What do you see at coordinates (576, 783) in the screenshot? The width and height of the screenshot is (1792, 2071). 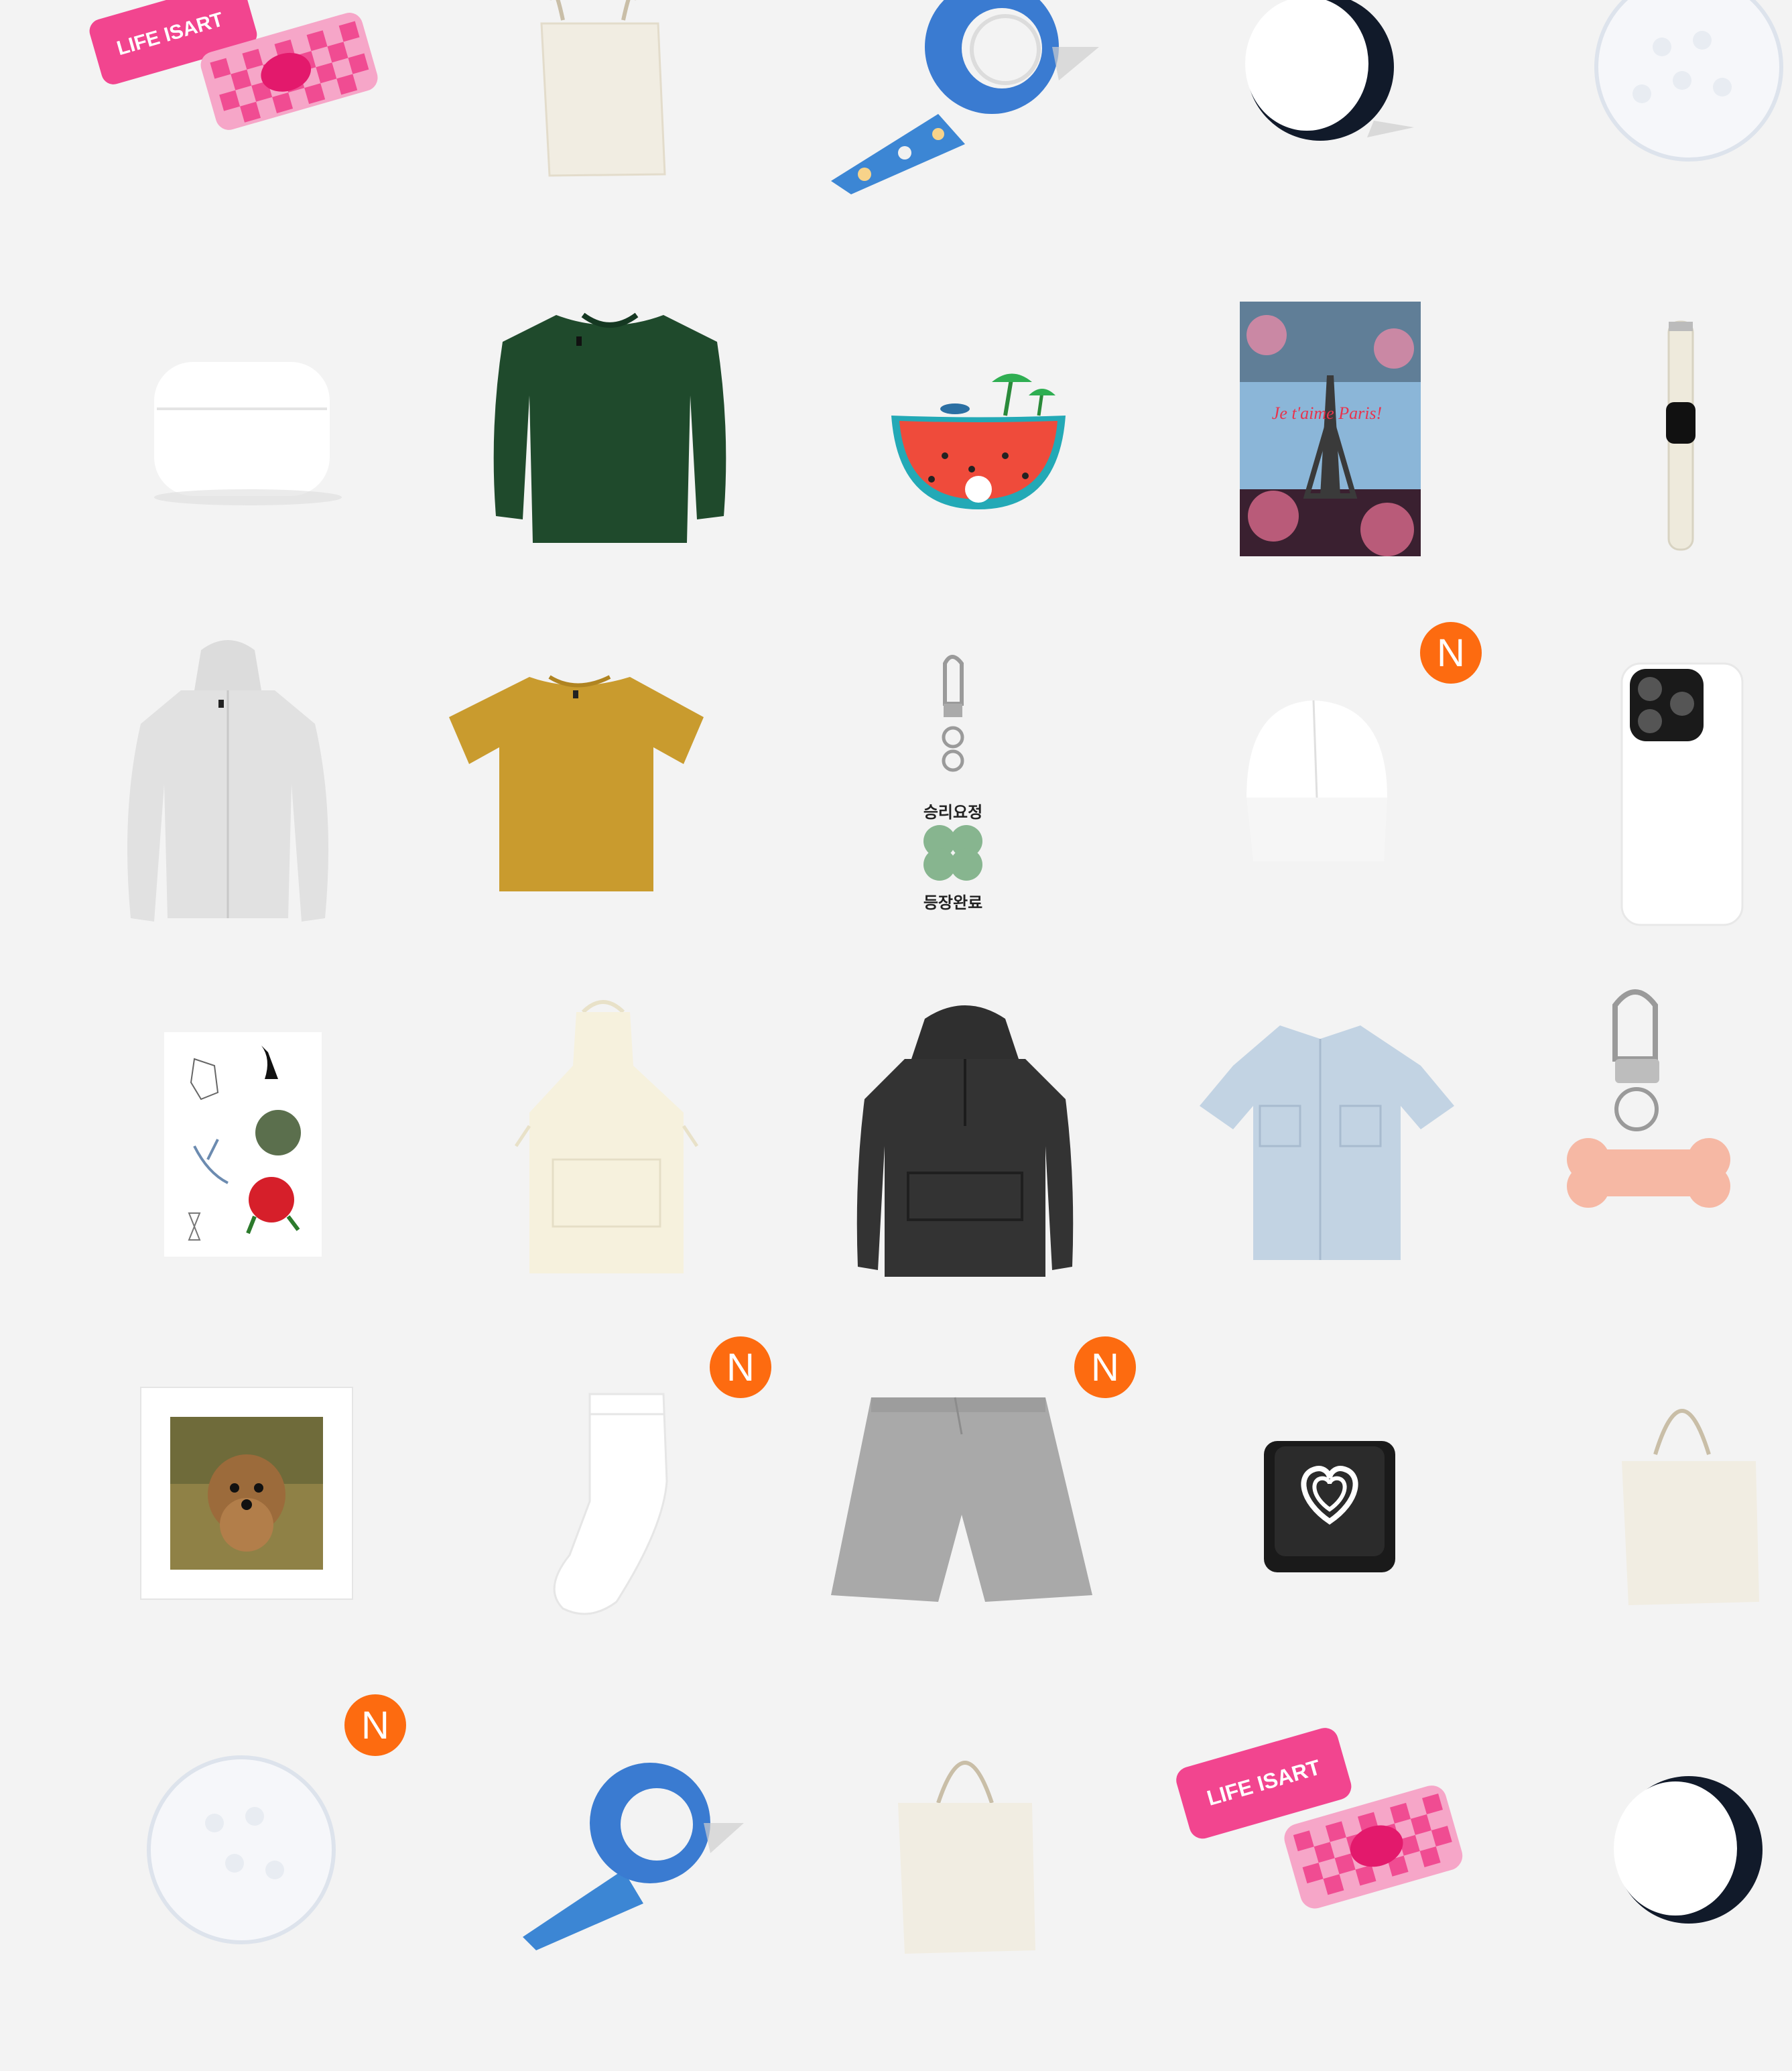 I see `t-shirt-mustard-image` at bounding box center [576, 783].